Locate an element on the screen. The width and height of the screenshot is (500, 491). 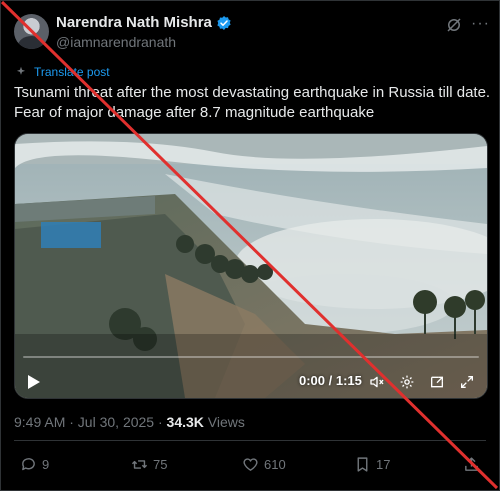
avatar is located at coordinates (31, 31).